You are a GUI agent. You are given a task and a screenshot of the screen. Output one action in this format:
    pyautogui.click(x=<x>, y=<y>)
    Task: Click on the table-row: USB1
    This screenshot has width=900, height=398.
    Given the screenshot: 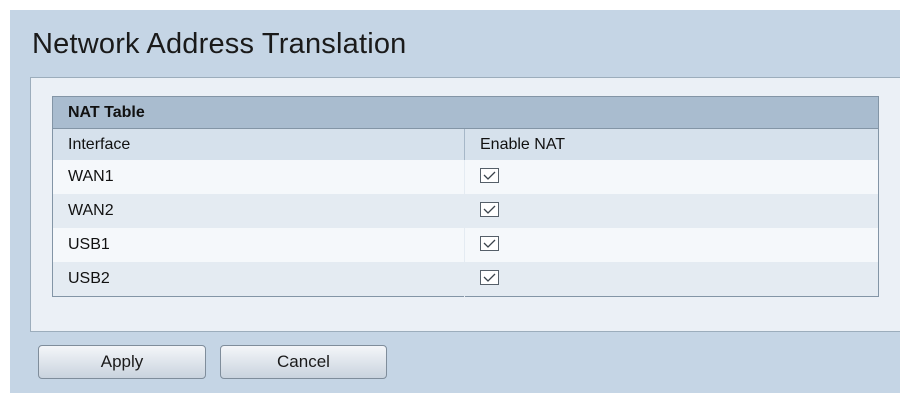 What is the action you would take?
    pyautogui.click(x=465, y=245)
    